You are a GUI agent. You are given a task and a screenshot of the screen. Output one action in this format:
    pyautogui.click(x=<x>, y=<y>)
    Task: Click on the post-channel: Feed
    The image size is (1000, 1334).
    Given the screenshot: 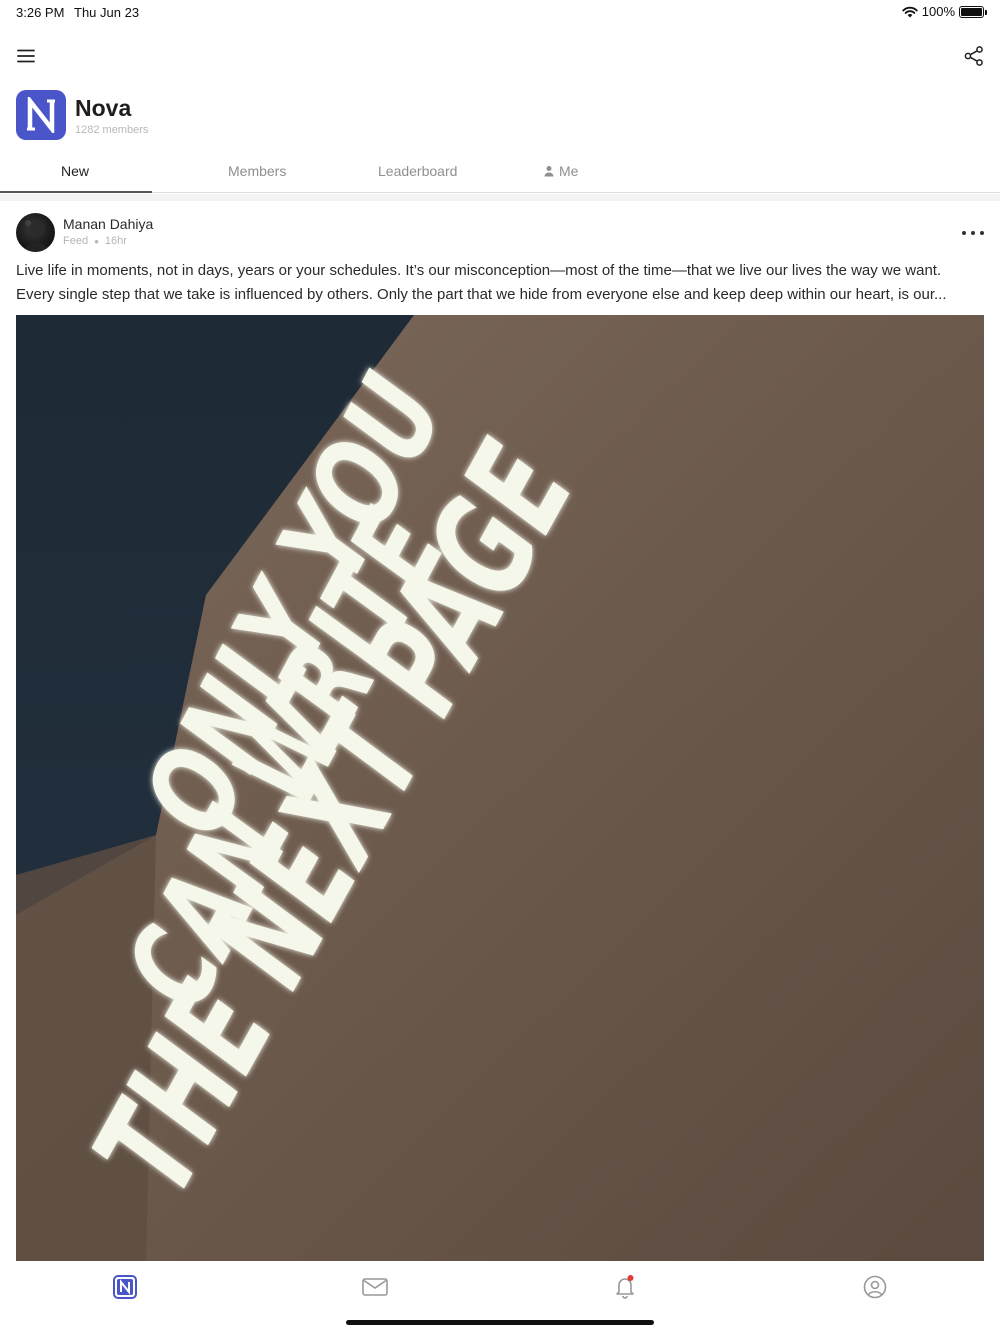 What is the action you would take?
    pyautogui.click(x=75, y=241)
    